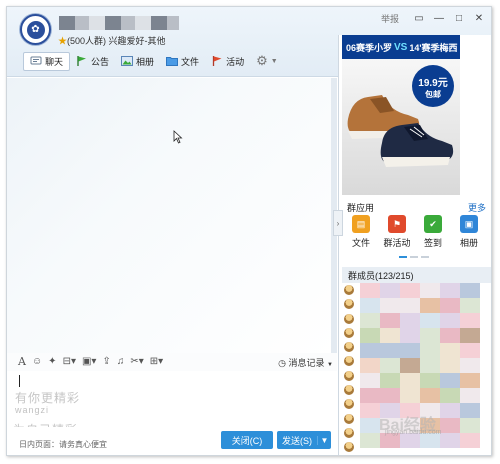 The width and height of the screenshot is (500, 464). Describe the element at coordinates (182, 61) in the screenshot. I see `tab-files: 文件` at that location.